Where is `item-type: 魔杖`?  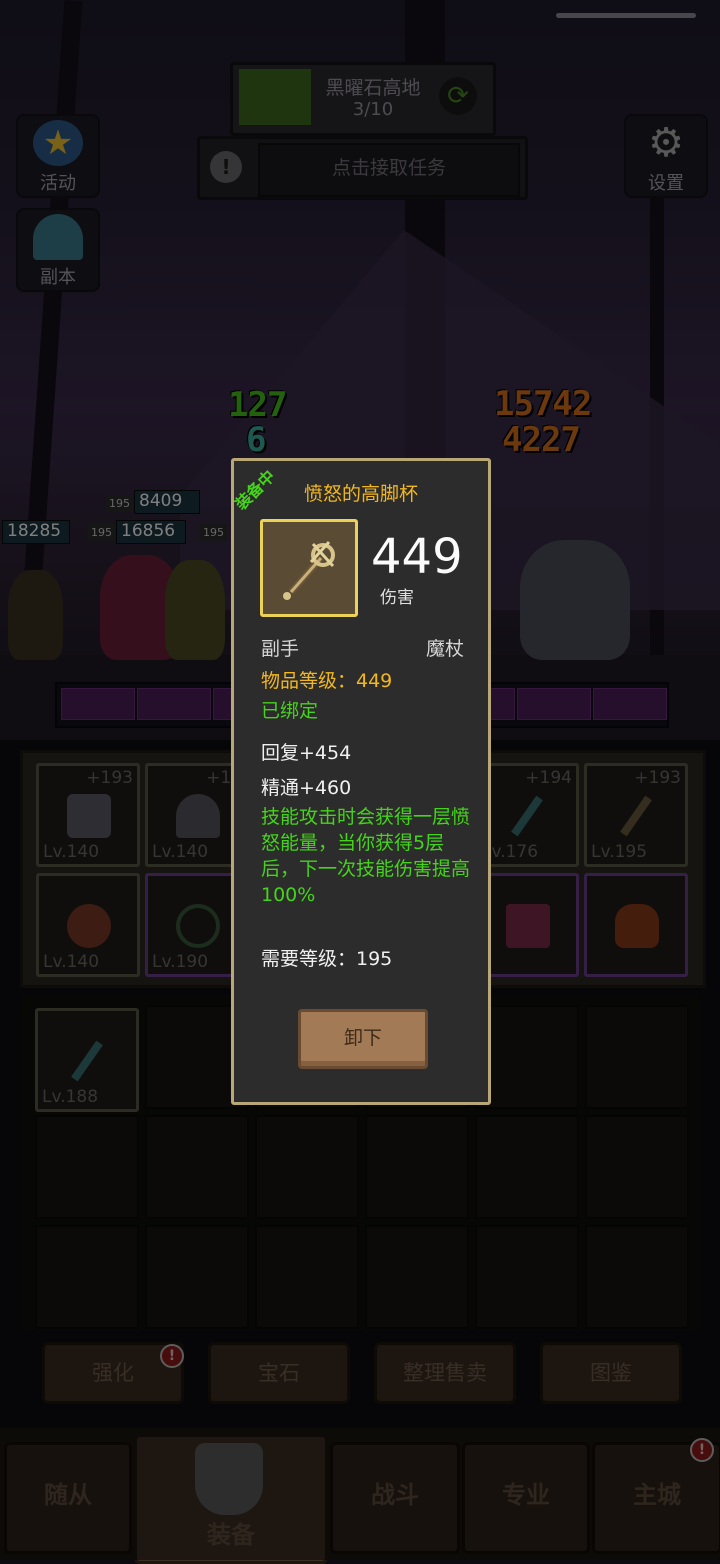 item-type: 魔杖 is located at coordinates (444, 649).